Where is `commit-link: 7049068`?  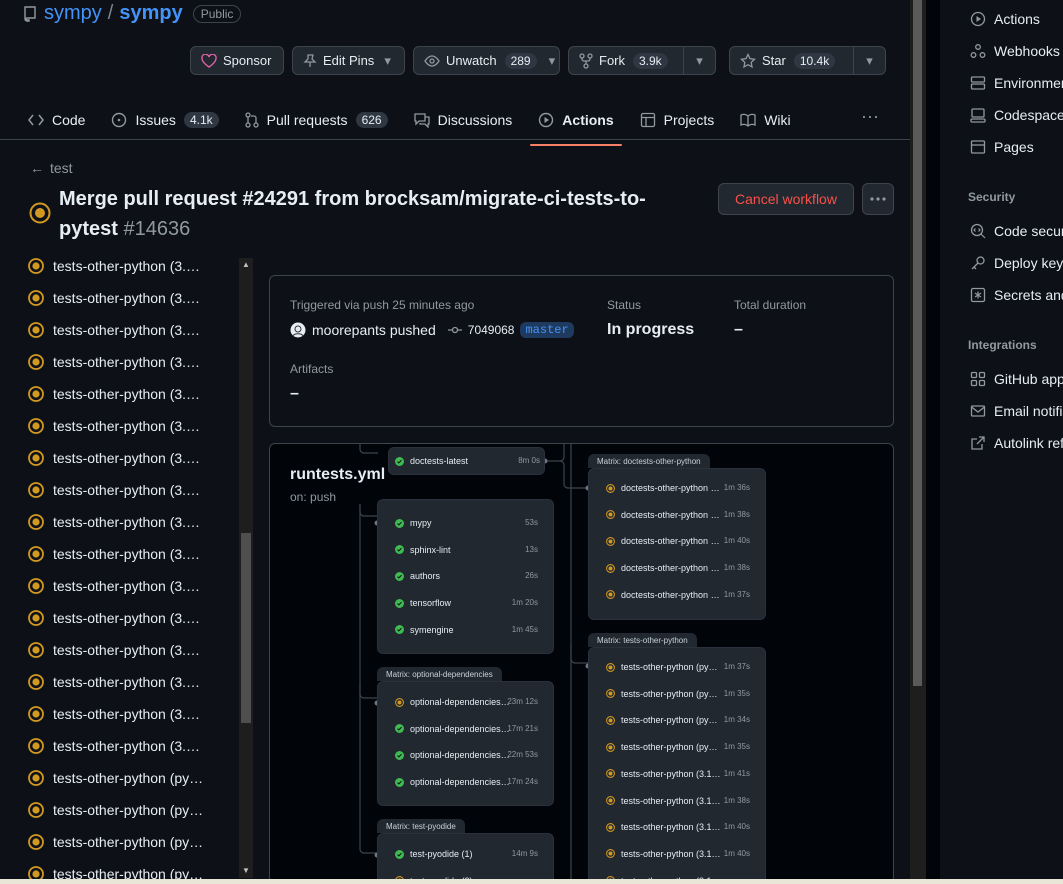 commit-link: 7049068 is located at coordinates (491, 330).